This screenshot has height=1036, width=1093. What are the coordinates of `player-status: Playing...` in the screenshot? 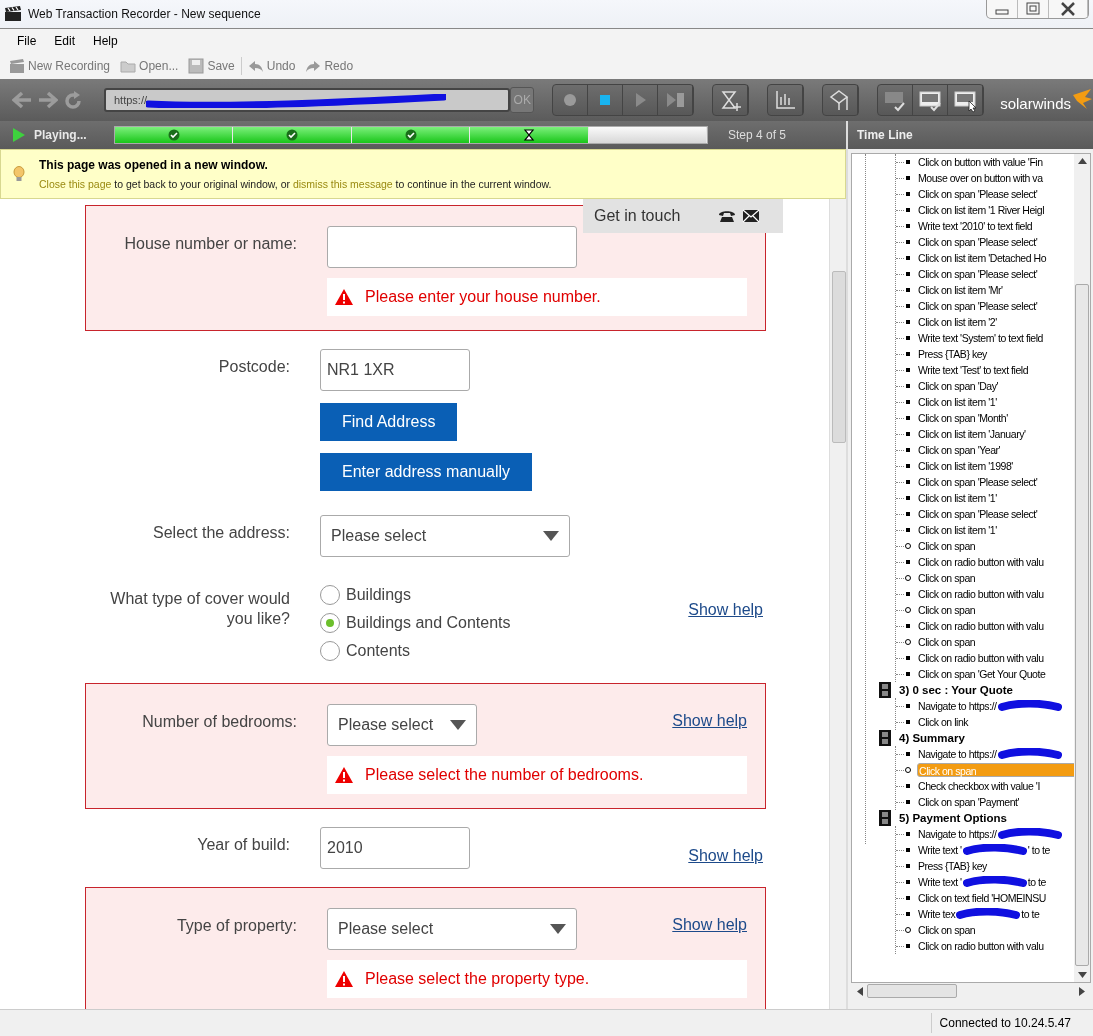 It's located at (61, 135).